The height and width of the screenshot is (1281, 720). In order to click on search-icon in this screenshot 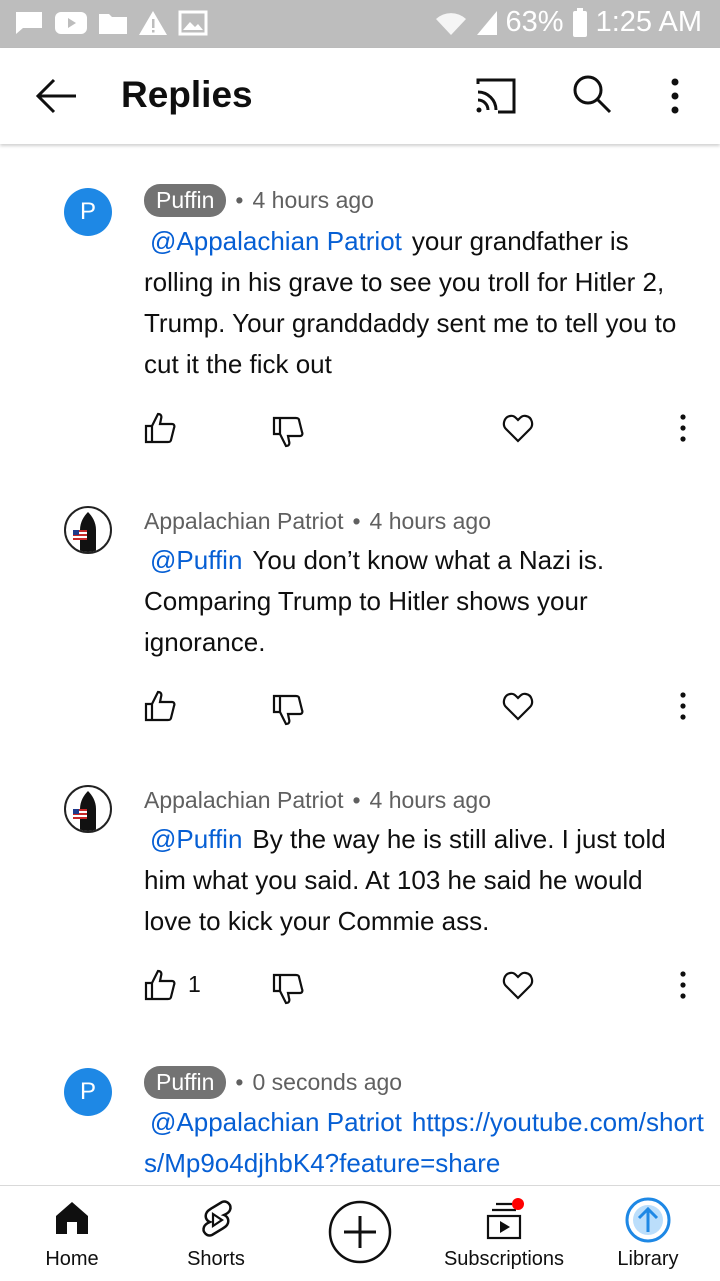, I will do `click(592, 94)`.